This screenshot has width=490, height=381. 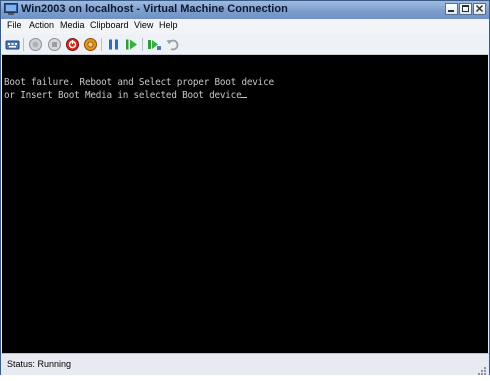 What do you see at coordinates (39, 364) in the screenshot?
I see `status-text: Status: Running` at bounding box center [39, 364].